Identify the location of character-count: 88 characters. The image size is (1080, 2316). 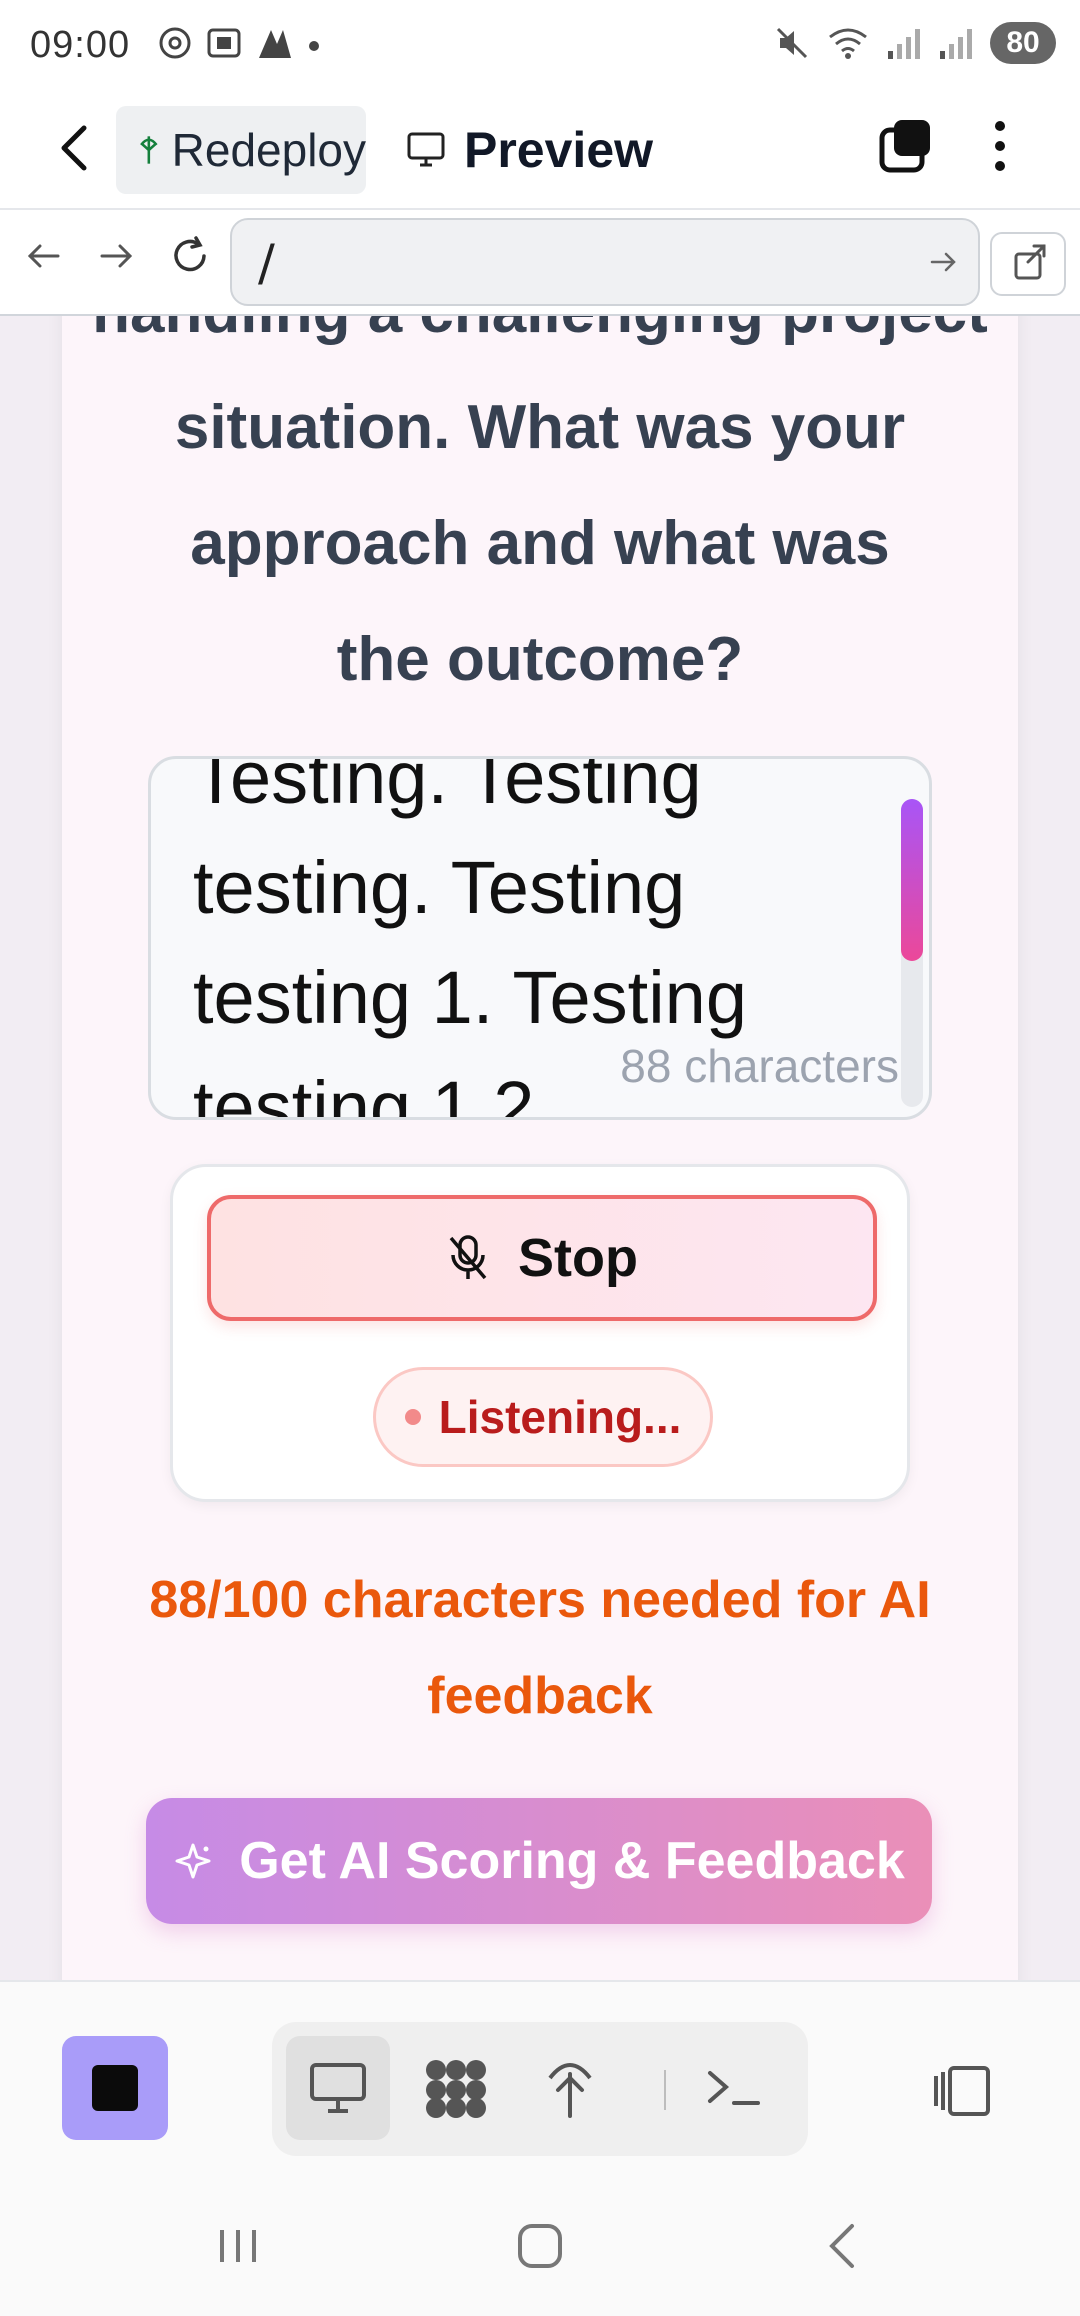
(759, 1066).